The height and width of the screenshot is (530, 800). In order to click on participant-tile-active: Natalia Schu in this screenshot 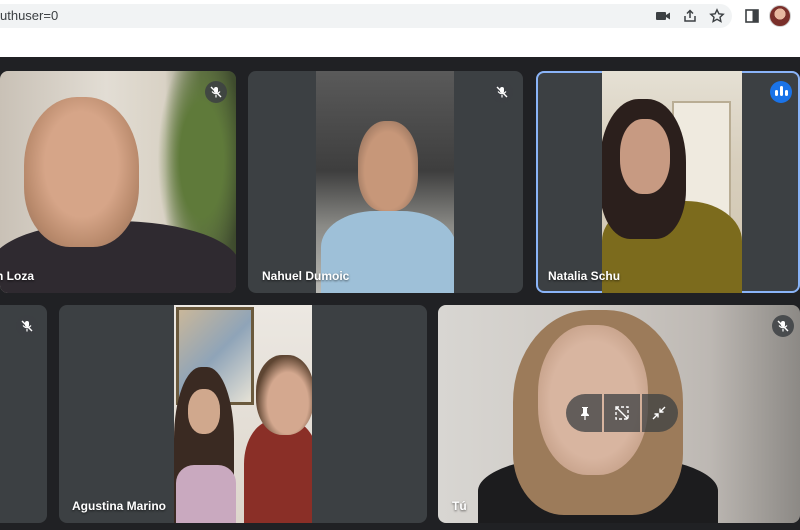, I will do `click(668, 182)`.